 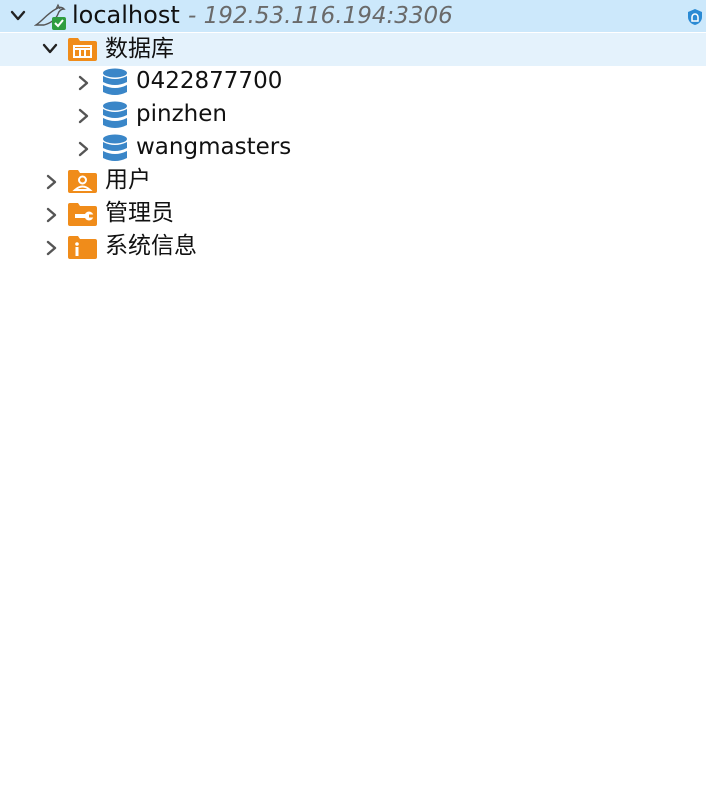 What do you see at coordinates (82, 248) in the screenshot?
I see `info-folder-icon` at bounding box center [82, 248].